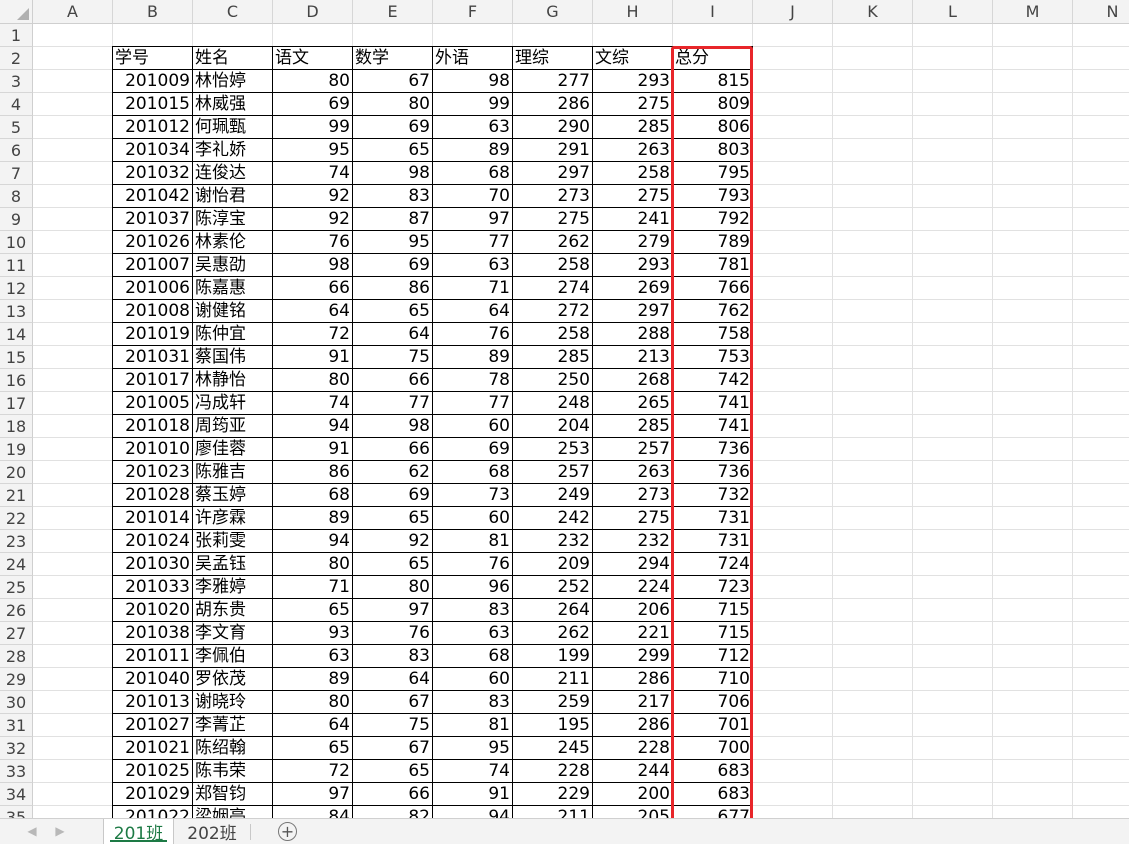 Image resolution: width=1129 pixels, height=844 pixels. What do you see at coordinates (553, 702) in the screenshot?
I see `table-cell: 259` at bounding box center [553, 702].